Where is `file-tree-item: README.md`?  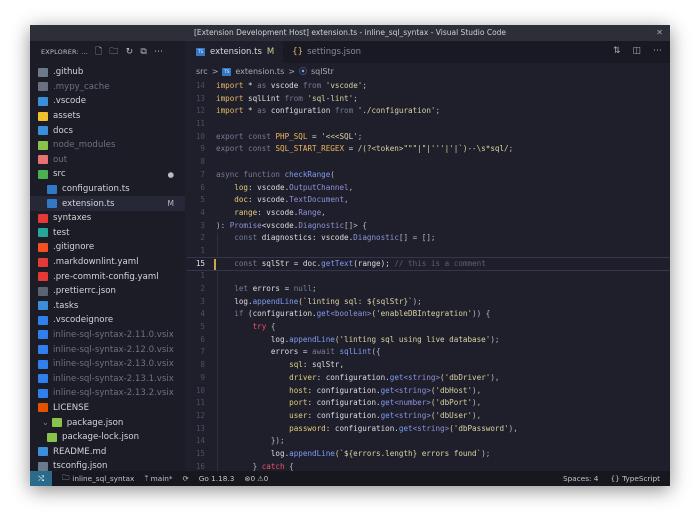
file-tree-item: README.md is located at coordinates (107, 451).